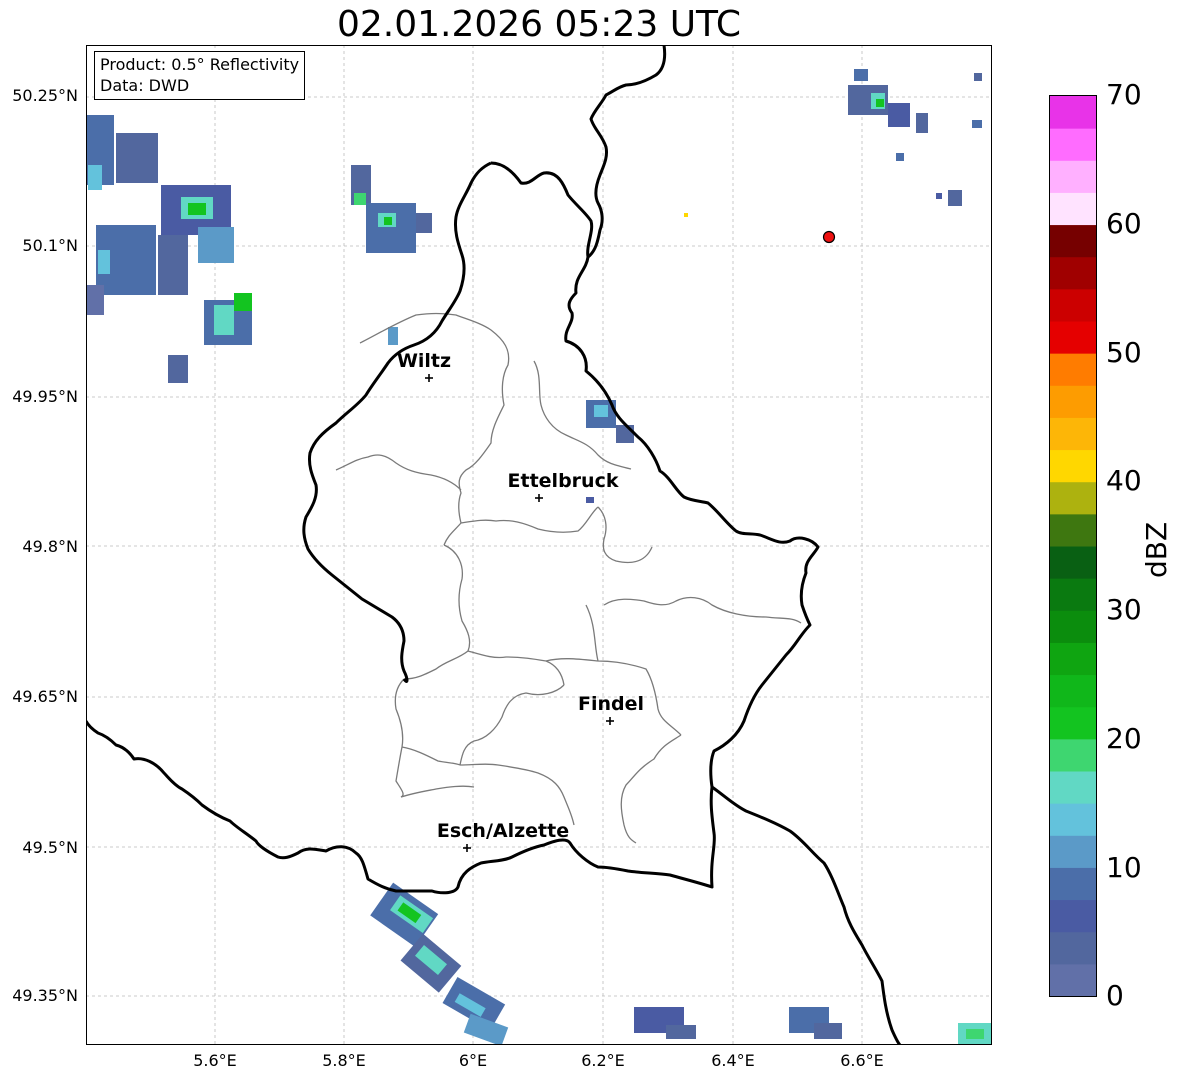 The height and width of the screenshot is (1081, 1184). Describe the element at coordinates (169, 249) in the screenshot. I see `echo-cluster-northwest` at that location.